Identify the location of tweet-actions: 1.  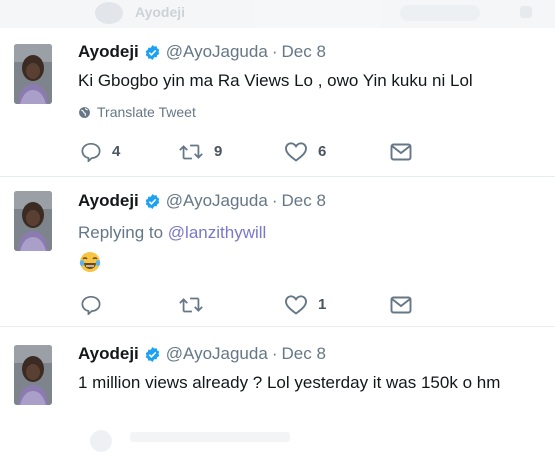
(246, 304).